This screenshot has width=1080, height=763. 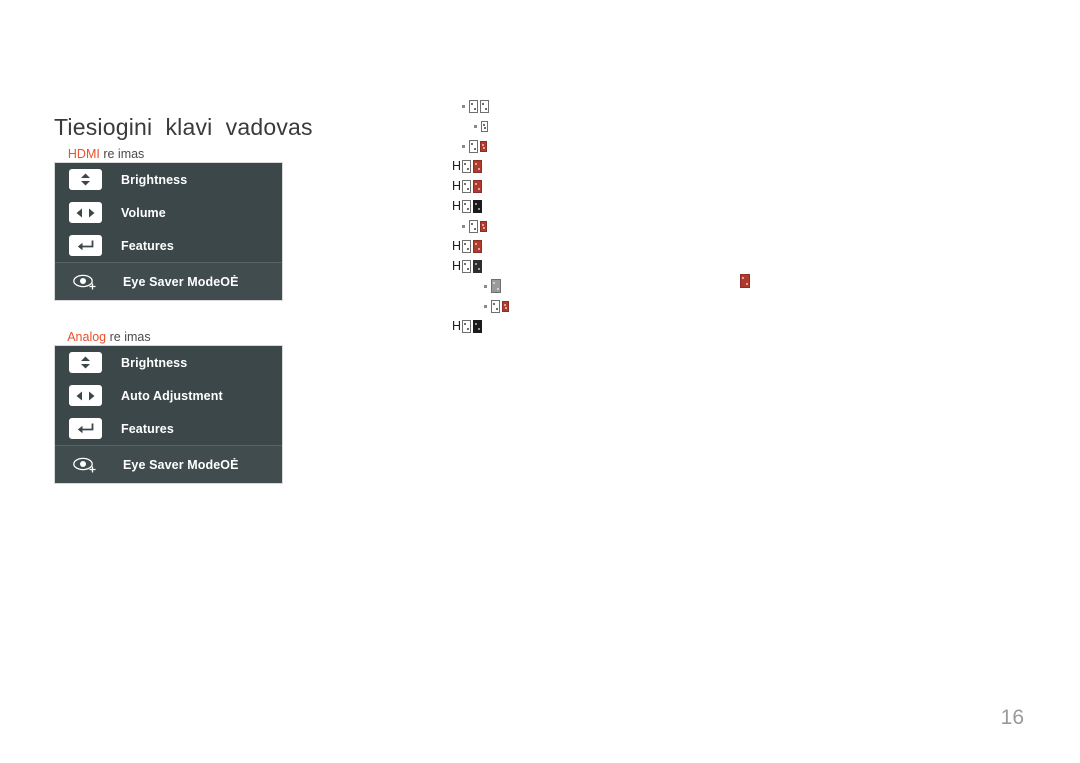 I want to click on missing-glyph-text-column: HHHHHH, so click(x=622, y=216).